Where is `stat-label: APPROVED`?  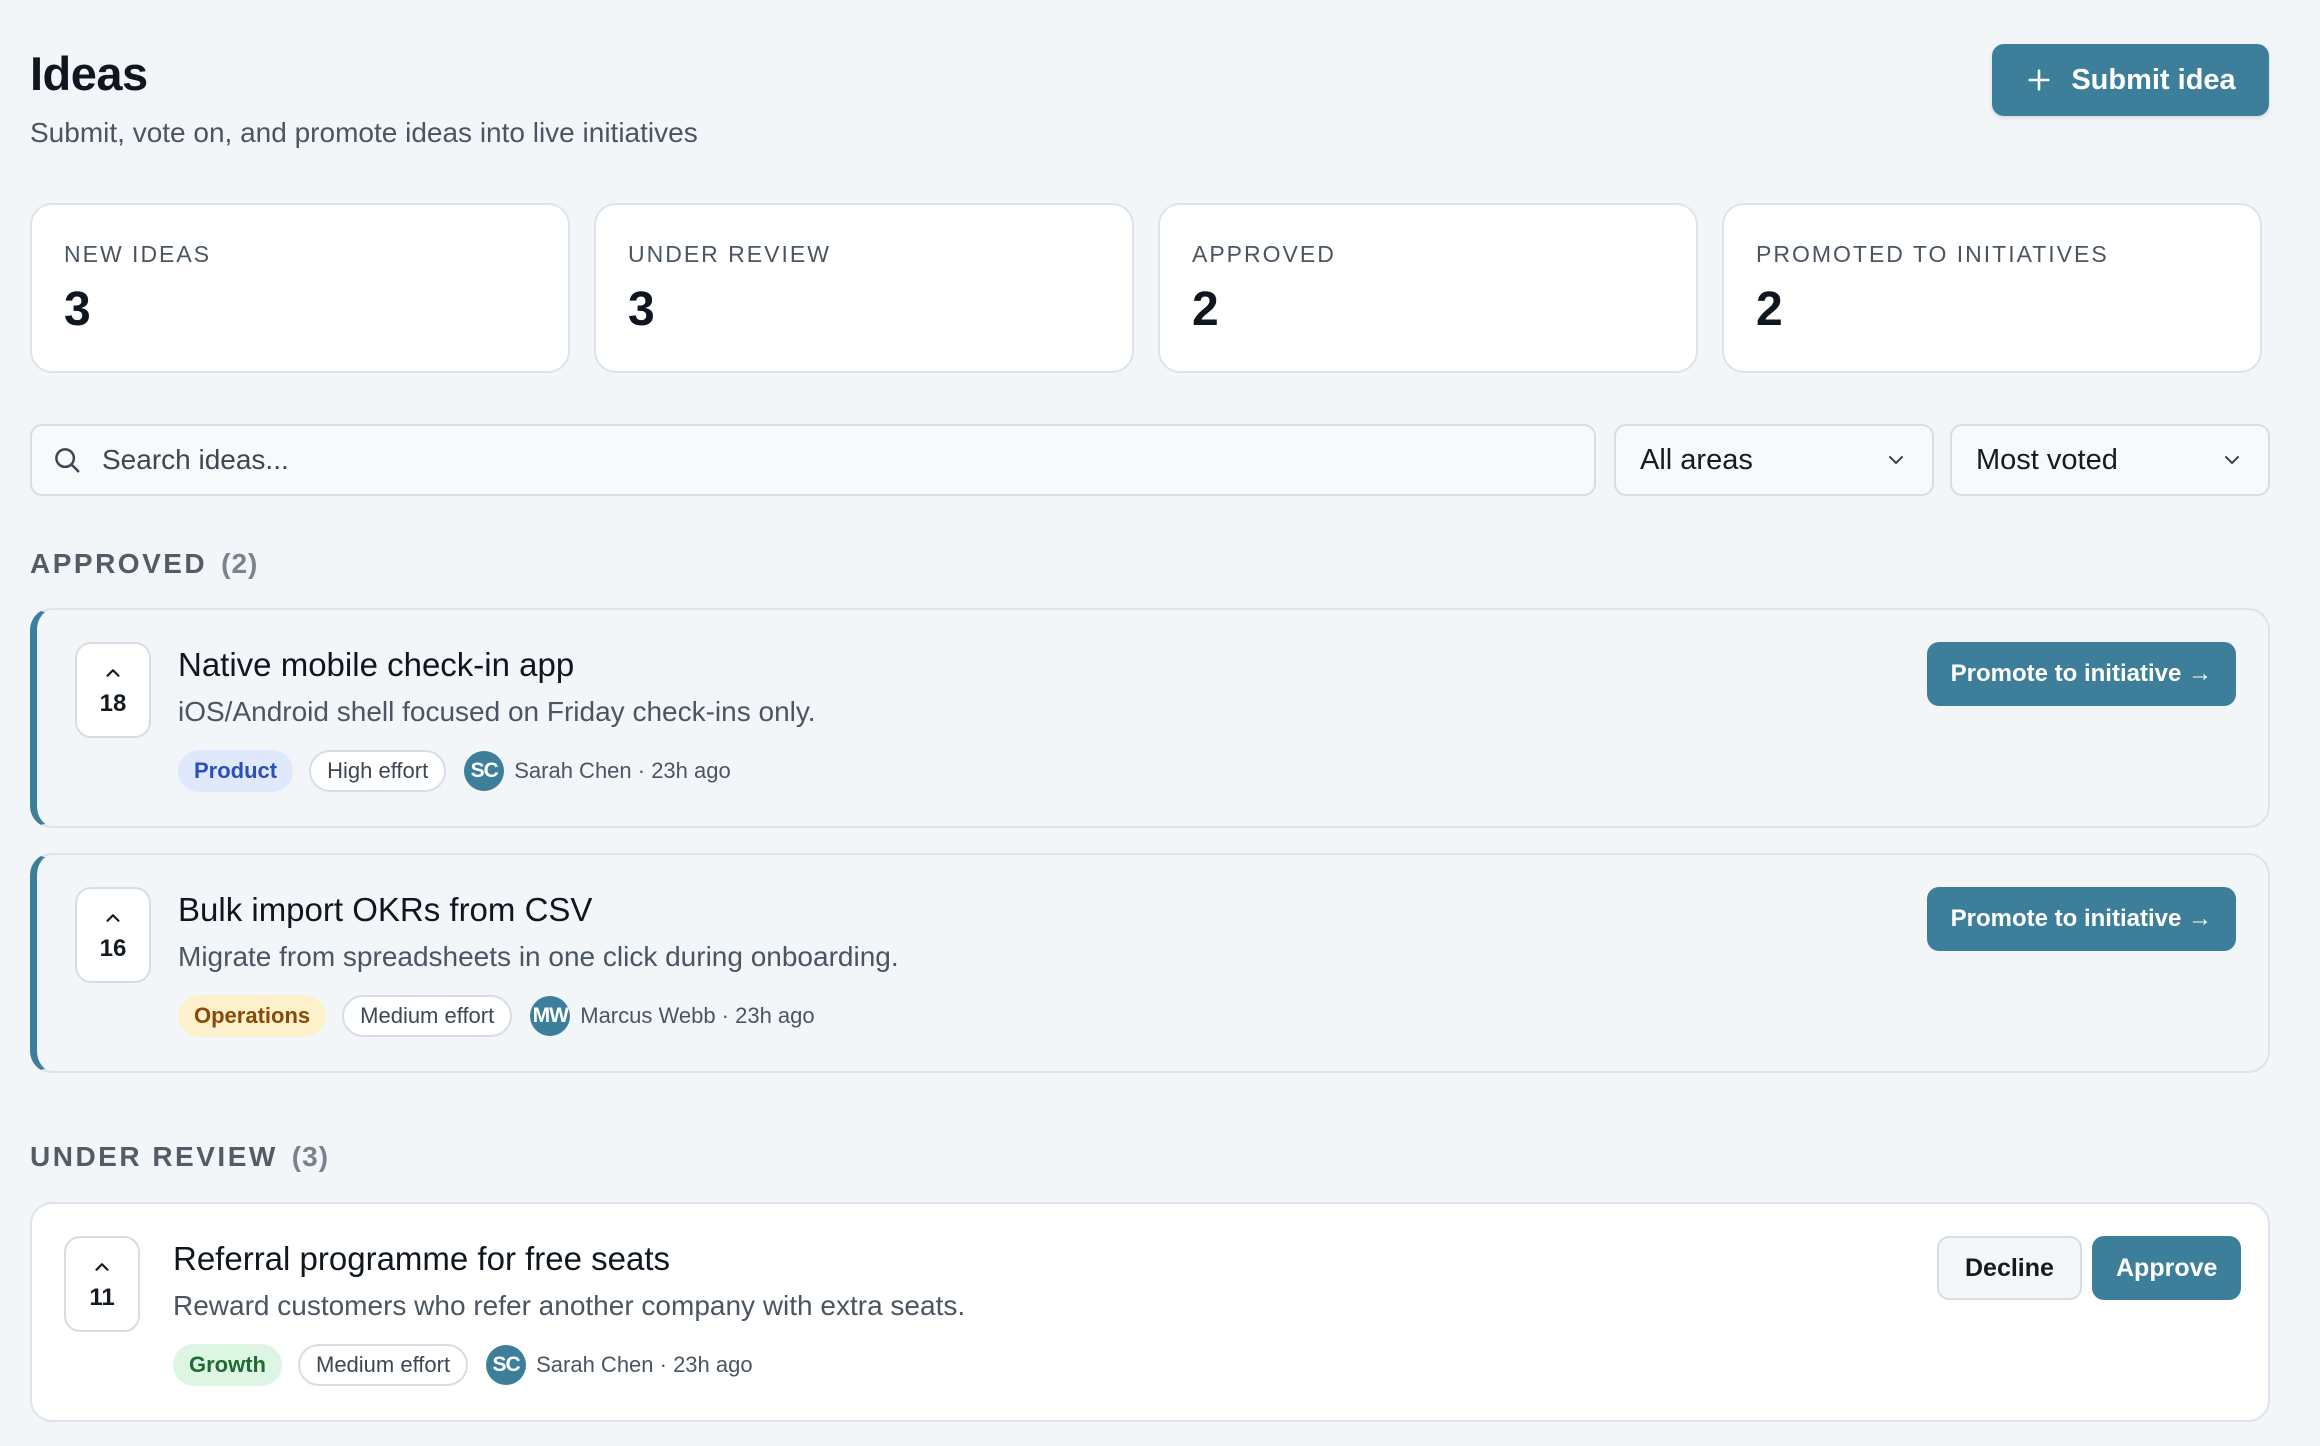
stat-label: APPROVED is located at coordinates (1264, 254).